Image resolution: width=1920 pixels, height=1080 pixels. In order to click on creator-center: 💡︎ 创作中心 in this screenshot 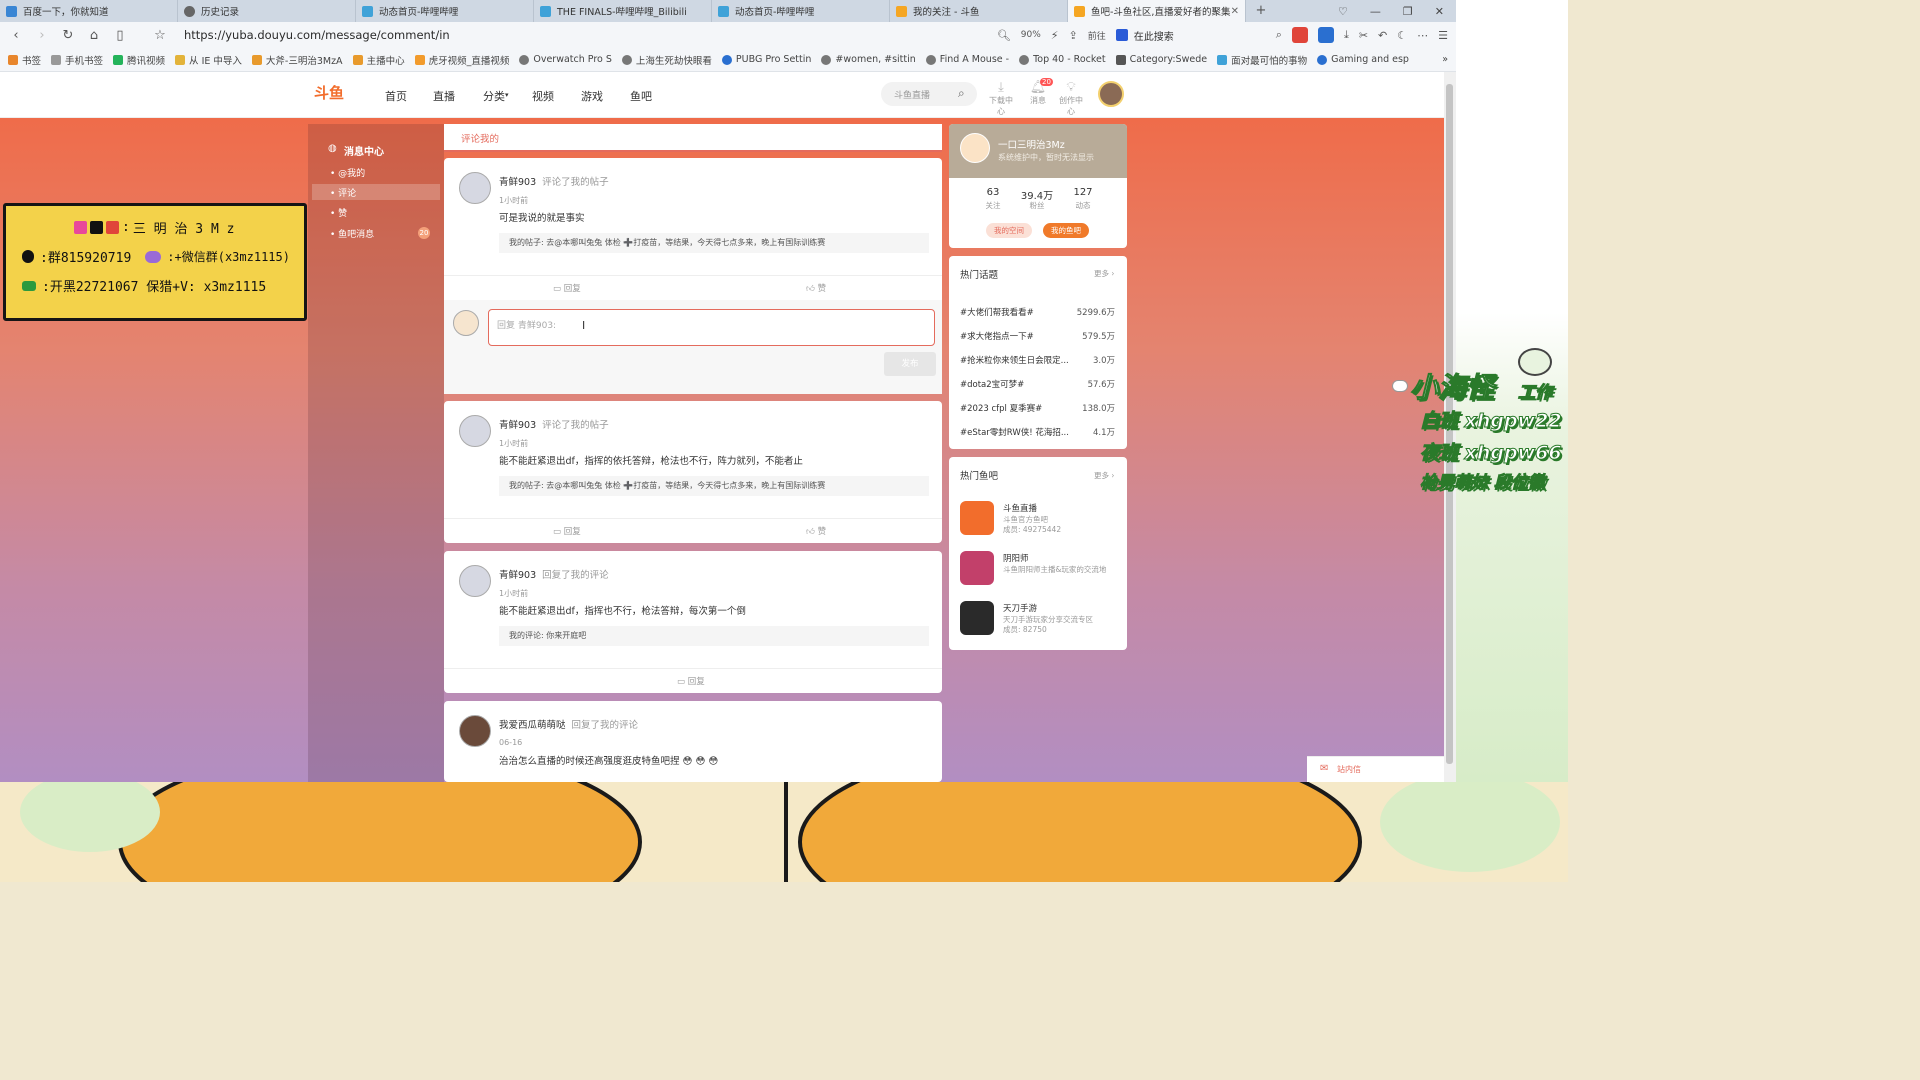, I will do `click(1071, 98)`.